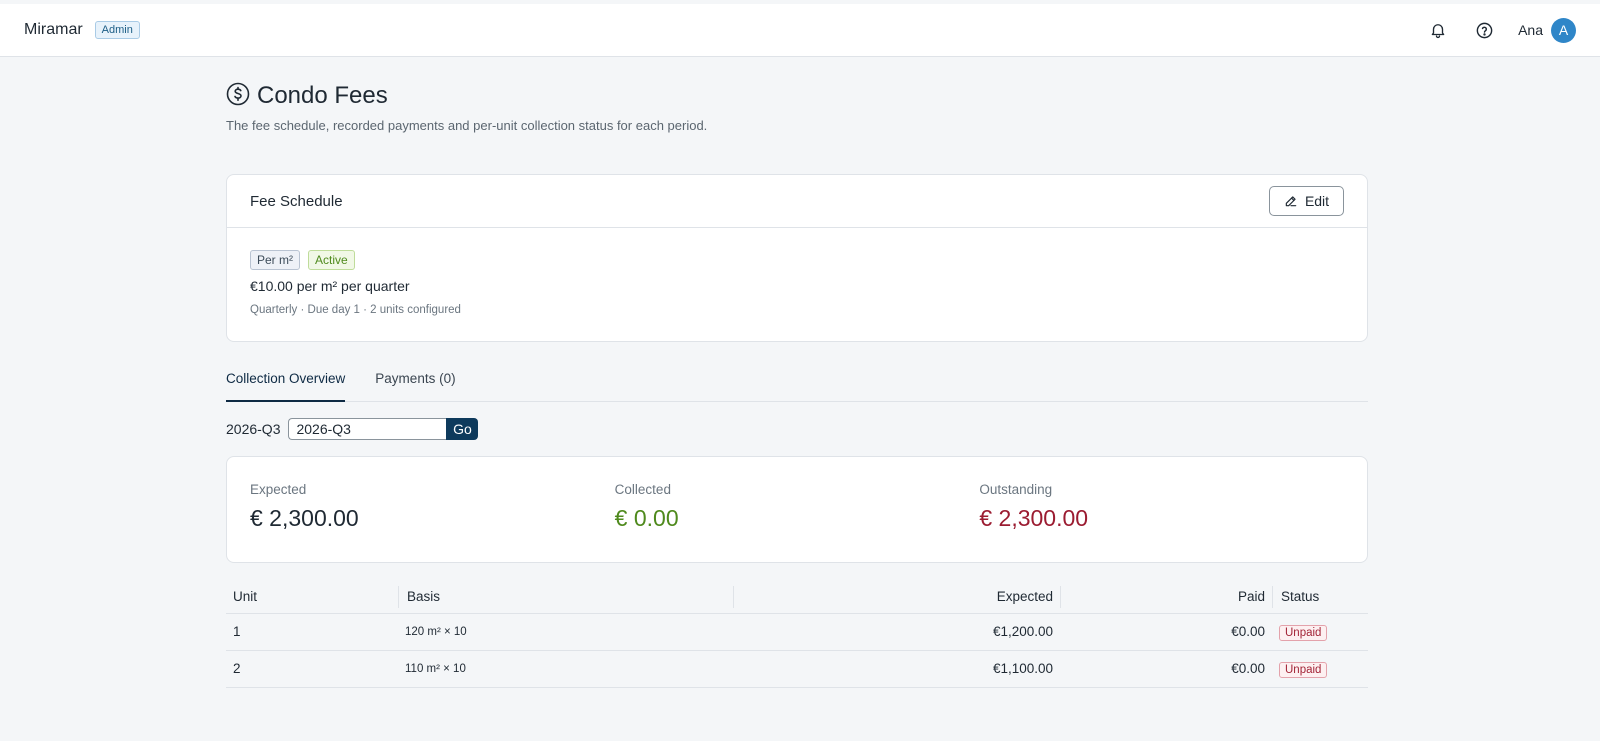 The image size is (1600, 741). What do you see at coordinates (1291, 201) in the screenshot?
I see `pencil-icon` at bounding box center [1291, 201].